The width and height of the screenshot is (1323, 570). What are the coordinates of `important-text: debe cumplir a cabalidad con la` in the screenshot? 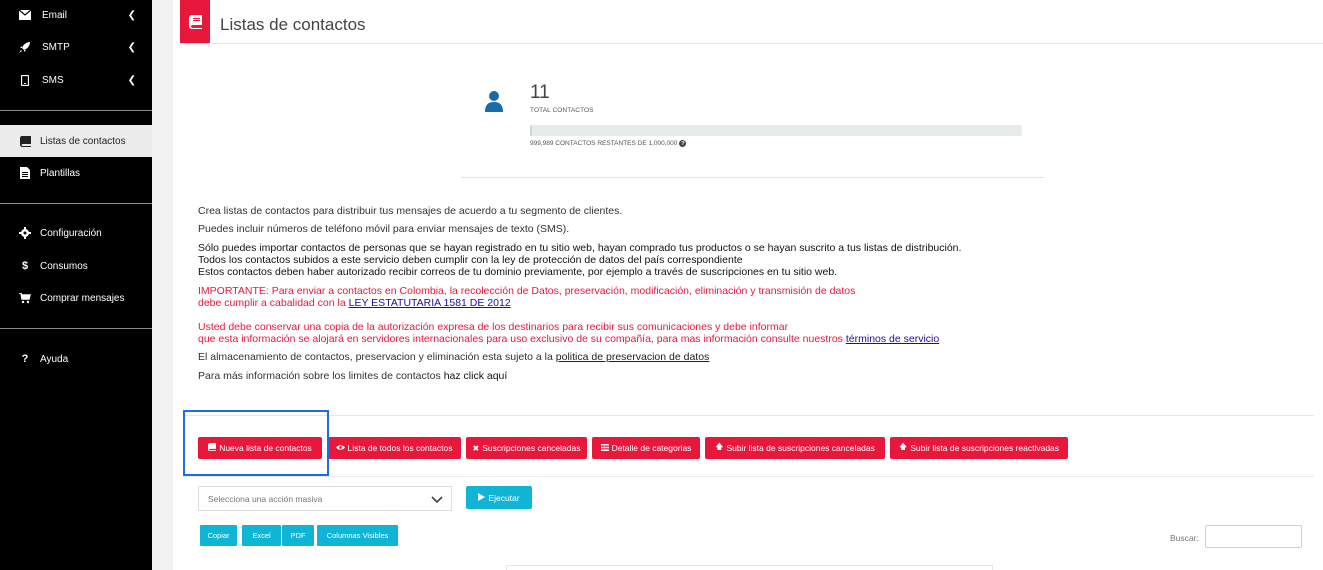 It's located at (273, 303).